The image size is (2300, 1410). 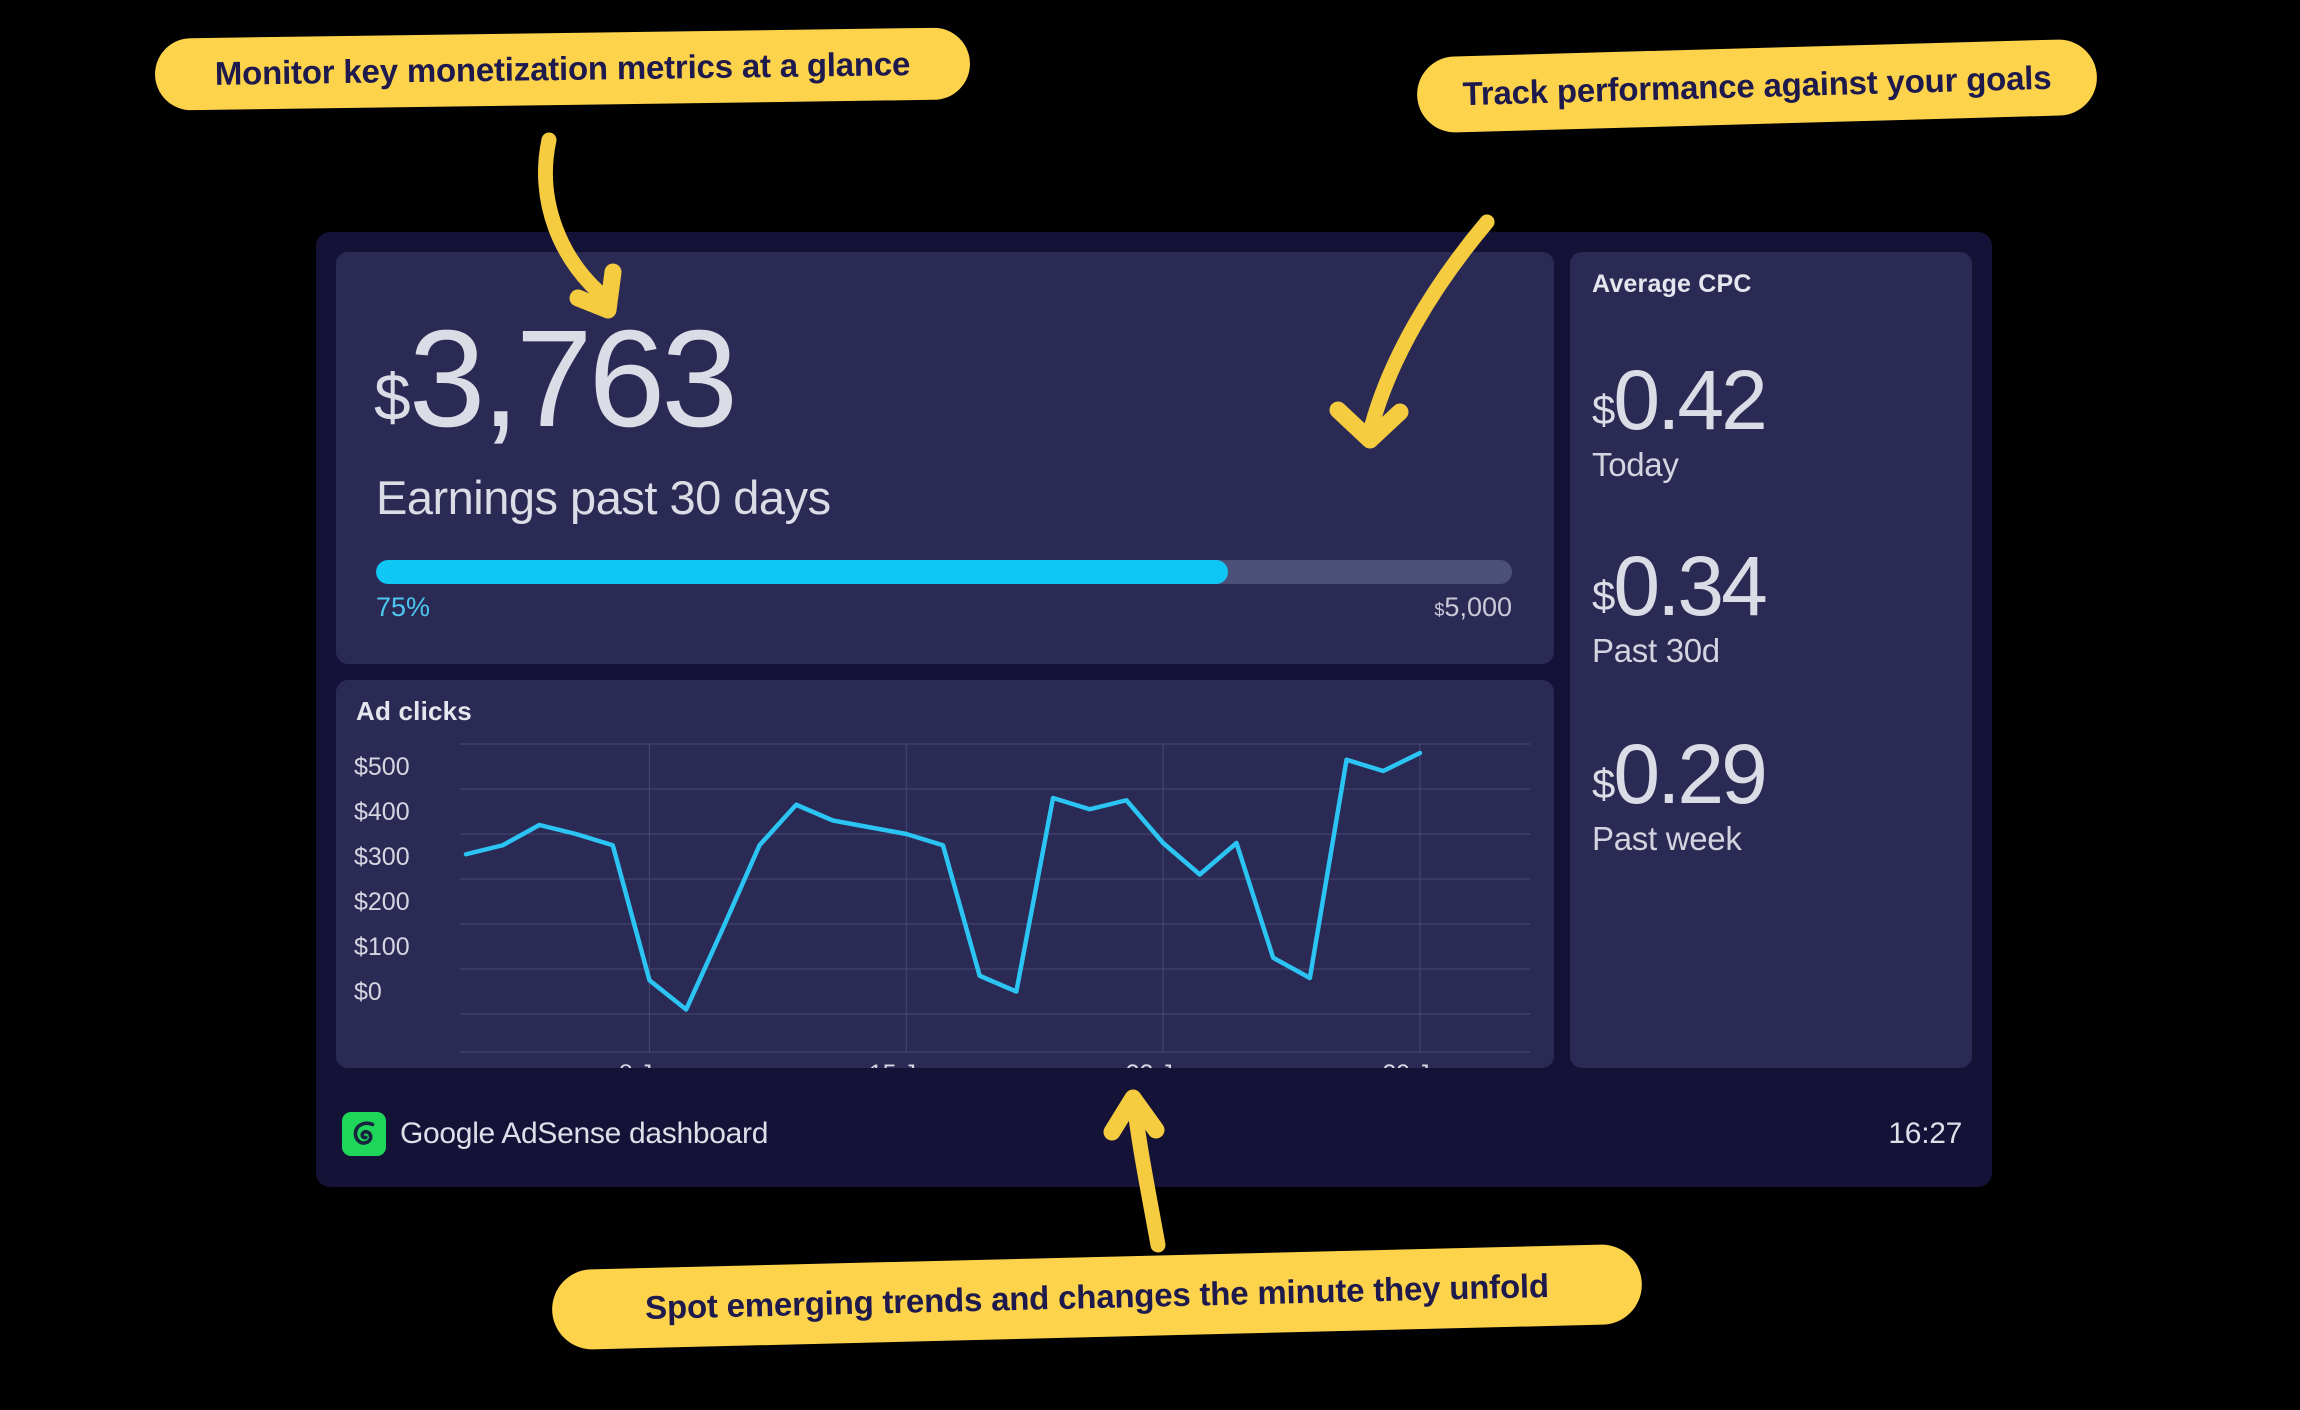 What do you see at coordinates (392, 397) in the screenshot?
I see `earnings-currency-symbol: $` at bounding box center [392, 397].